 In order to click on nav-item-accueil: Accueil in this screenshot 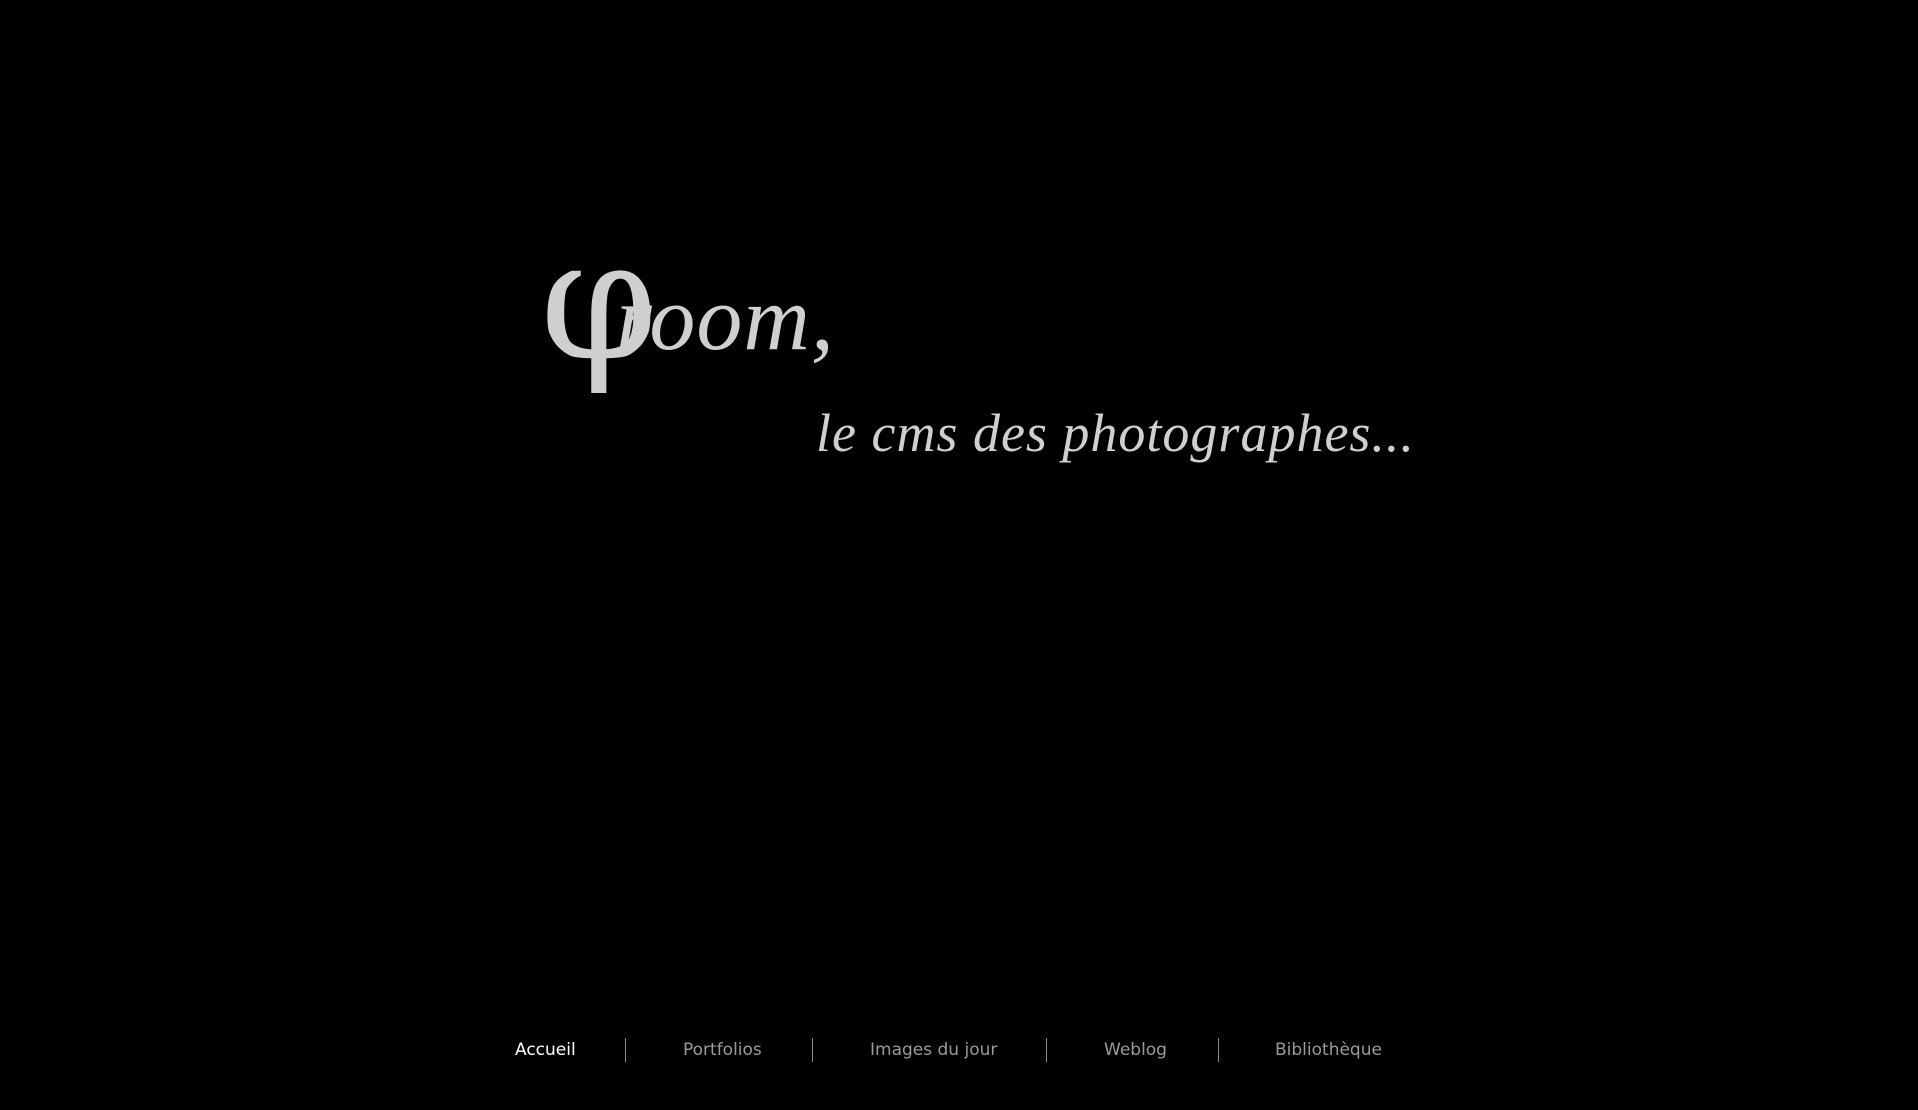, I will do `click(545, 1050)`.